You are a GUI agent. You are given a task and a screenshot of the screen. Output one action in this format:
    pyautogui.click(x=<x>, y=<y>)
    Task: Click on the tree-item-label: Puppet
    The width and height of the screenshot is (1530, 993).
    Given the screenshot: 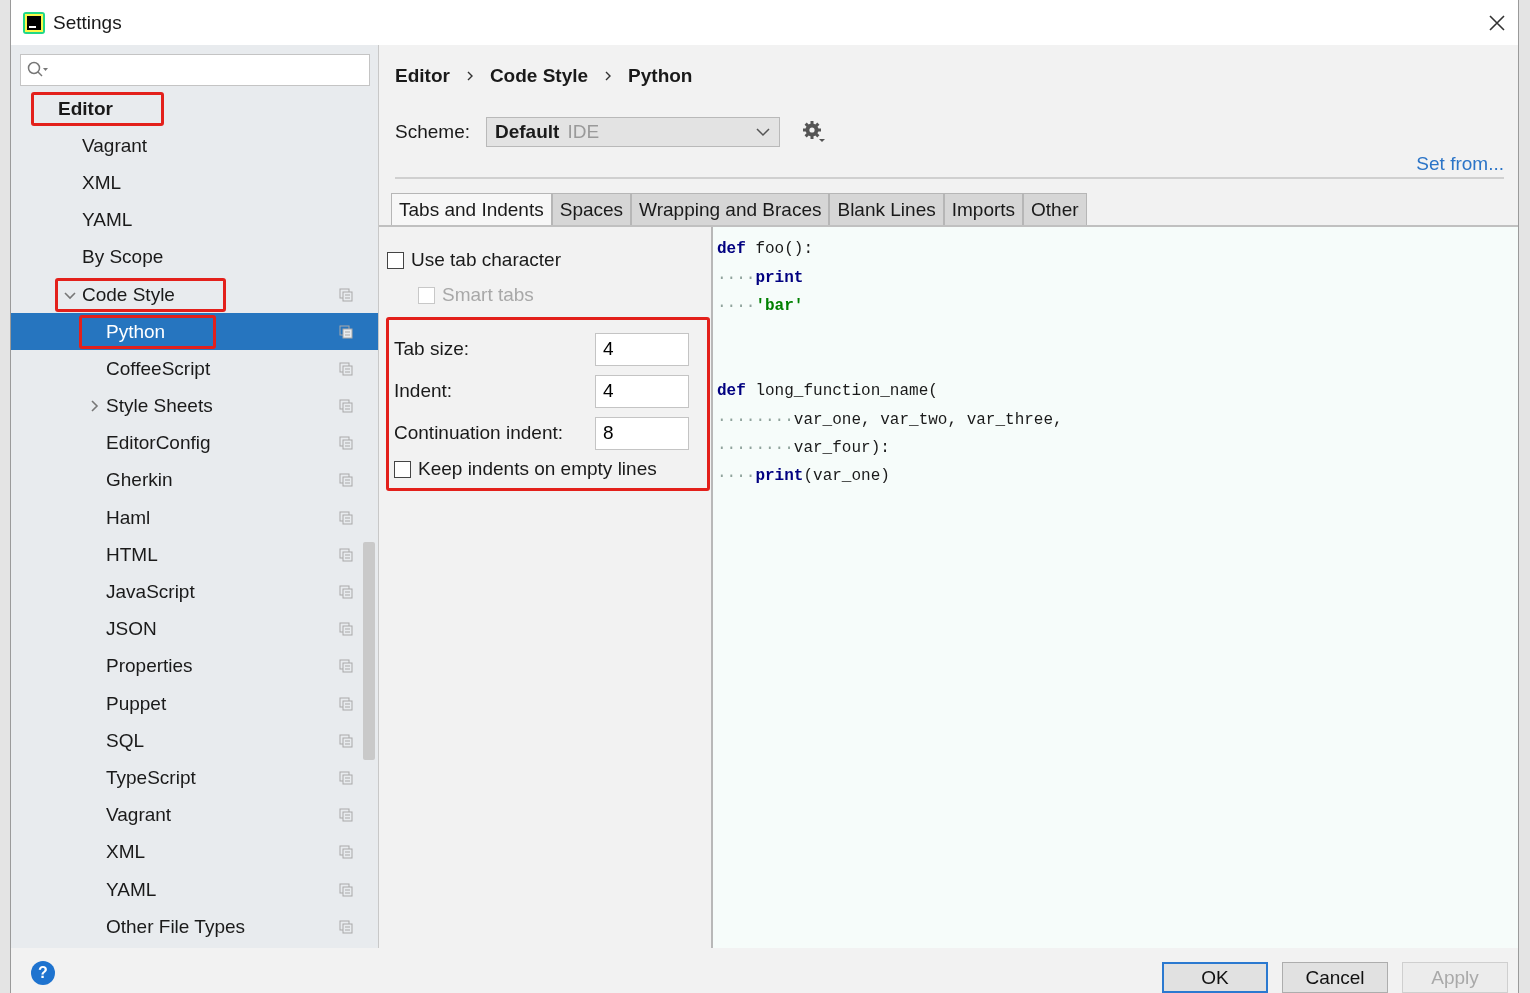 What is the action you would take?
    pyautogui.click(x=136, y=703)
    